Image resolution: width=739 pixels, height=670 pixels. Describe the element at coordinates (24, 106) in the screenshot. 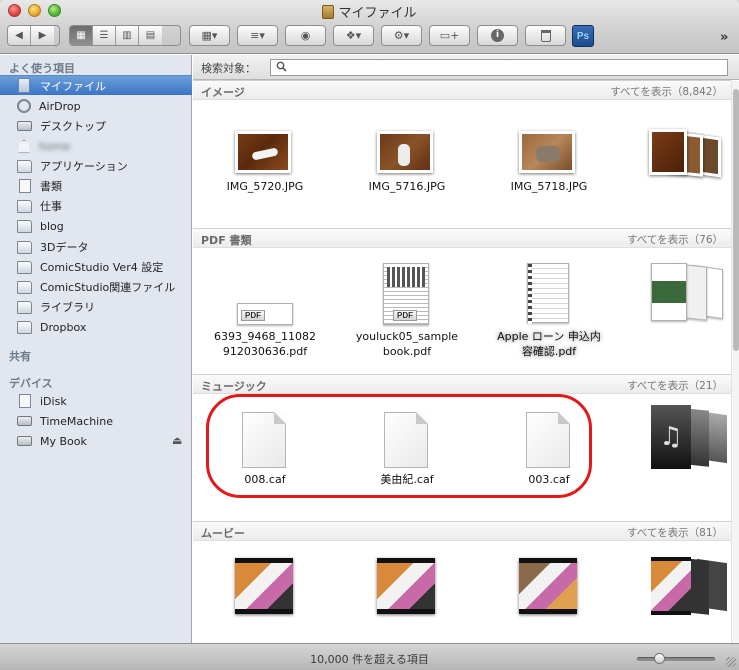

I see `airdrop-icon` at that location.